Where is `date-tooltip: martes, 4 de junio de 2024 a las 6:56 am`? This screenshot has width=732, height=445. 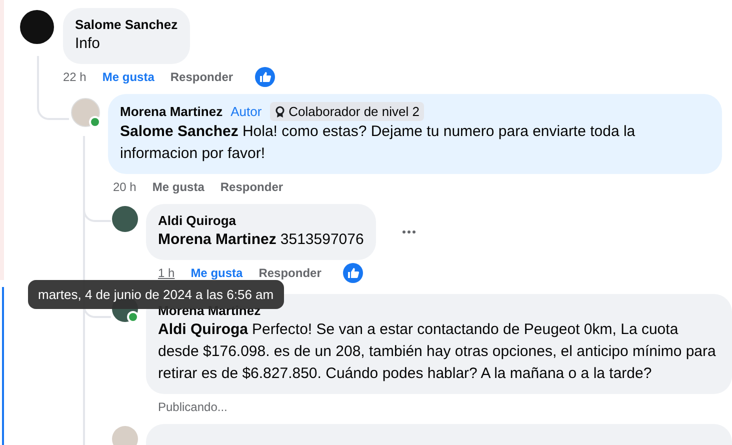
date-tooltip: martes, 4 de junio de 2024 a las 6:56 am is located at coordinates (156, 294).